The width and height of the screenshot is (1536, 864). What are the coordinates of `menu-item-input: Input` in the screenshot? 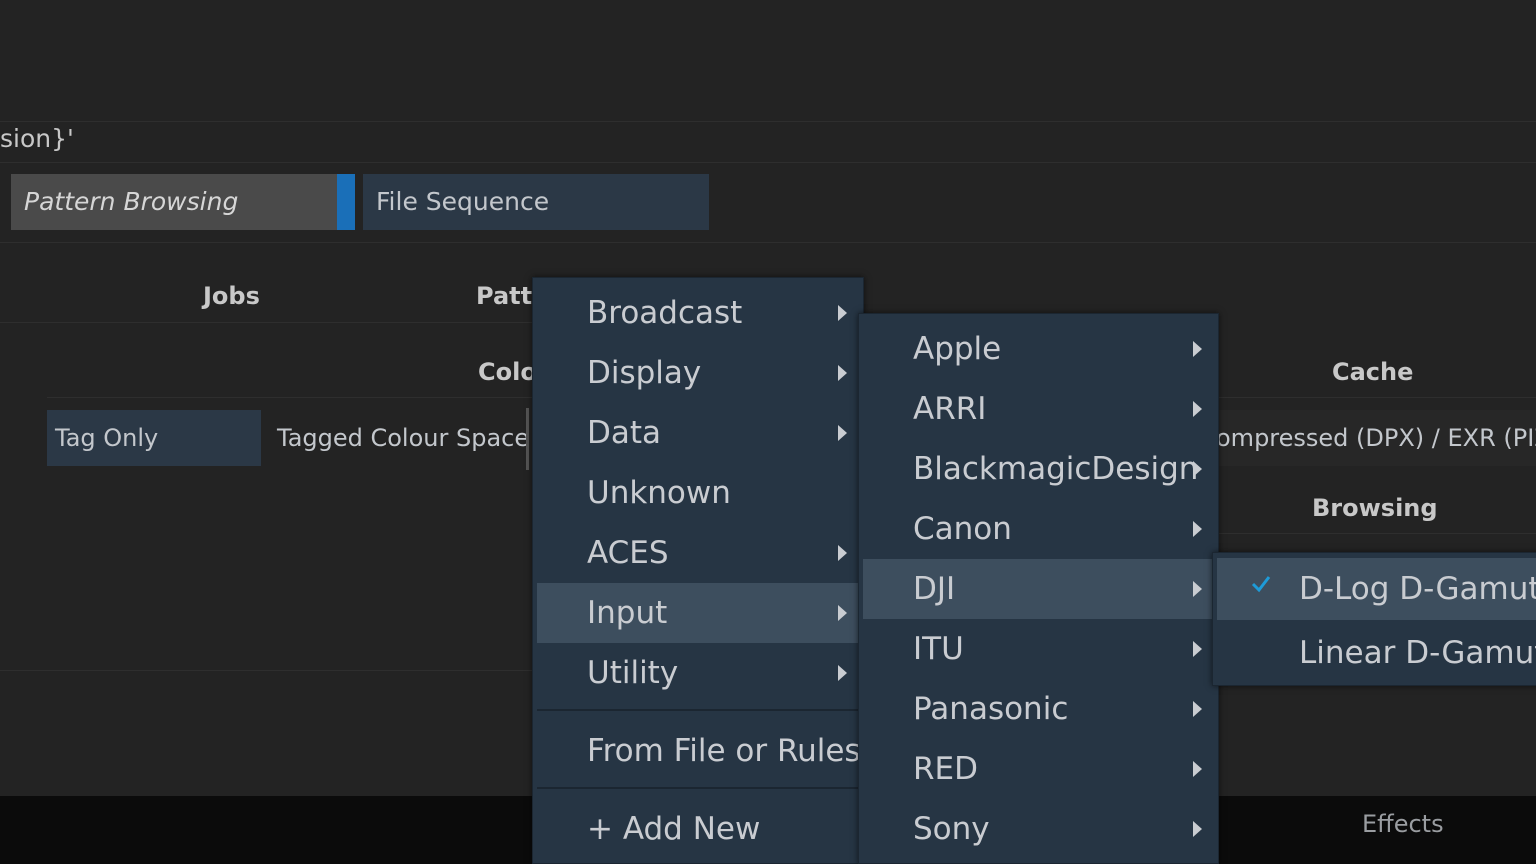 It's located at (698, 613).